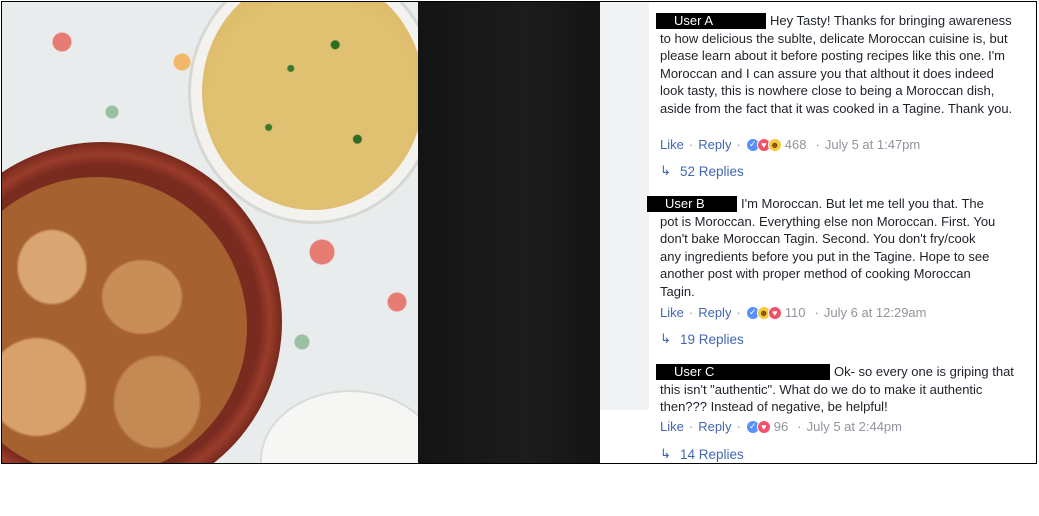 The height and width of the screenshot is (516, 1039). What do you see at coordinates (339, 426) in the screenshot?
I see `side-bowl` at bounding box center [339, 426].